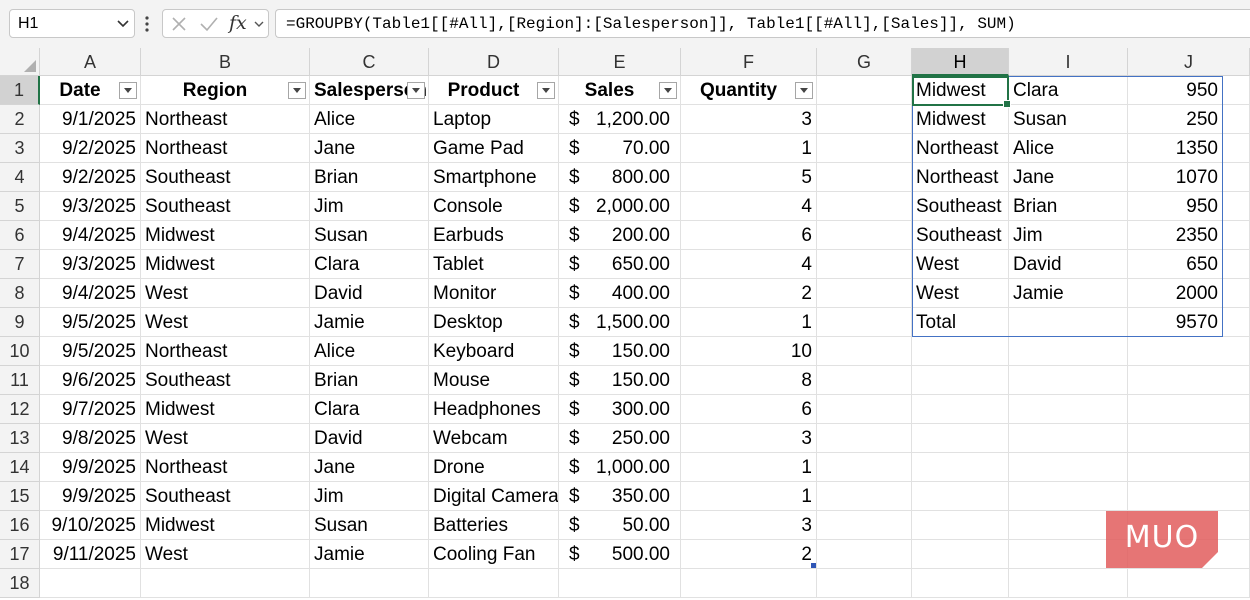 The image size is (1250, 600). I want to click on table-cell-quantity: 2, so click(749, 293).